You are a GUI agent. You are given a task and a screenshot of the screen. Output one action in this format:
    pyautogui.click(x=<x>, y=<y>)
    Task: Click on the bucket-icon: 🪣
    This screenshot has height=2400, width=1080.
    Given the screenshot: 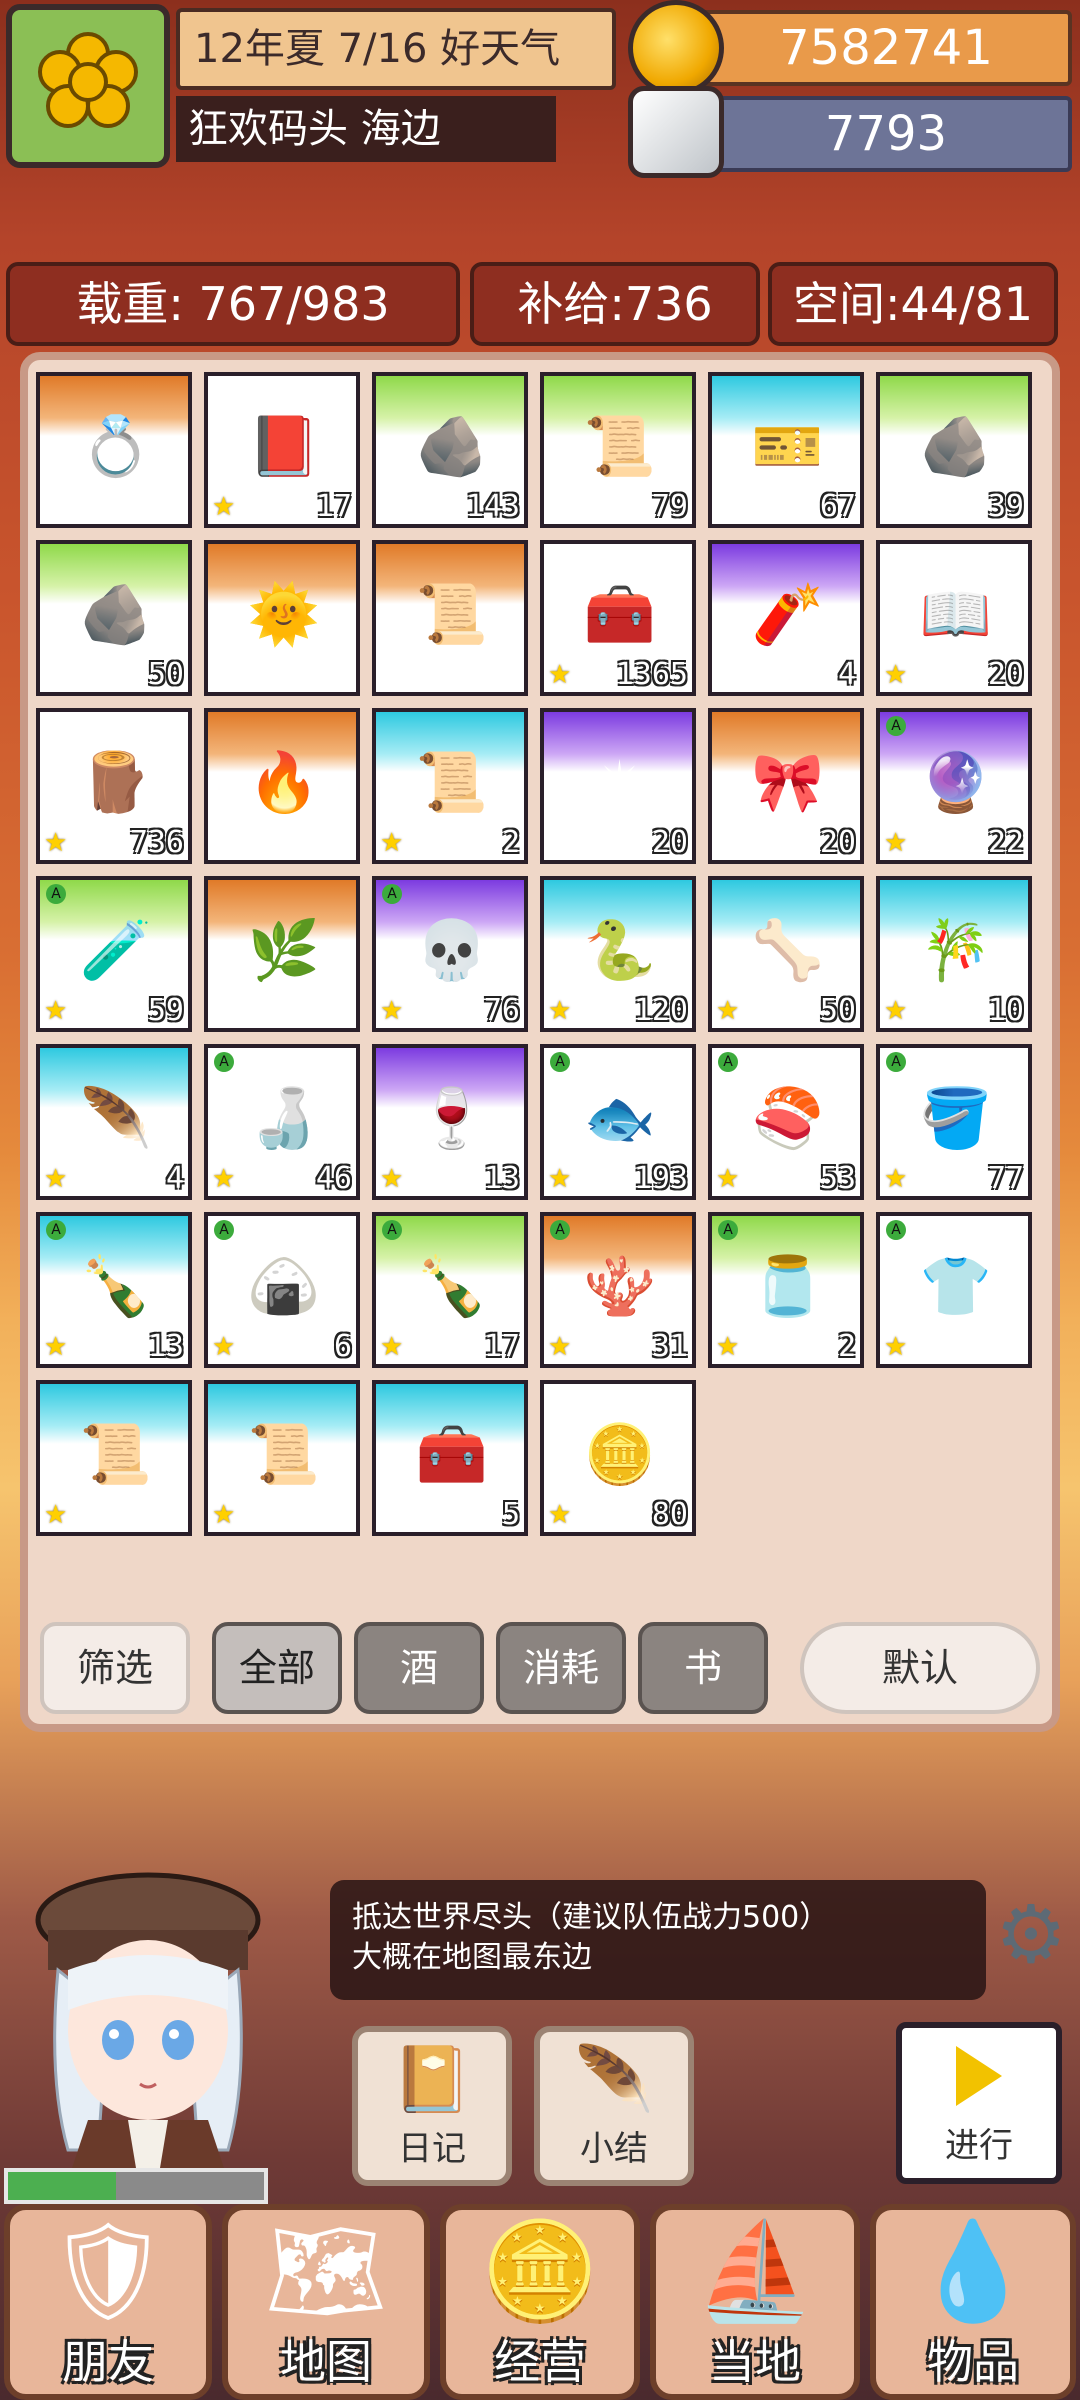 What is the action you would take?
    pyautogui.click(x=956, y=1118)
    